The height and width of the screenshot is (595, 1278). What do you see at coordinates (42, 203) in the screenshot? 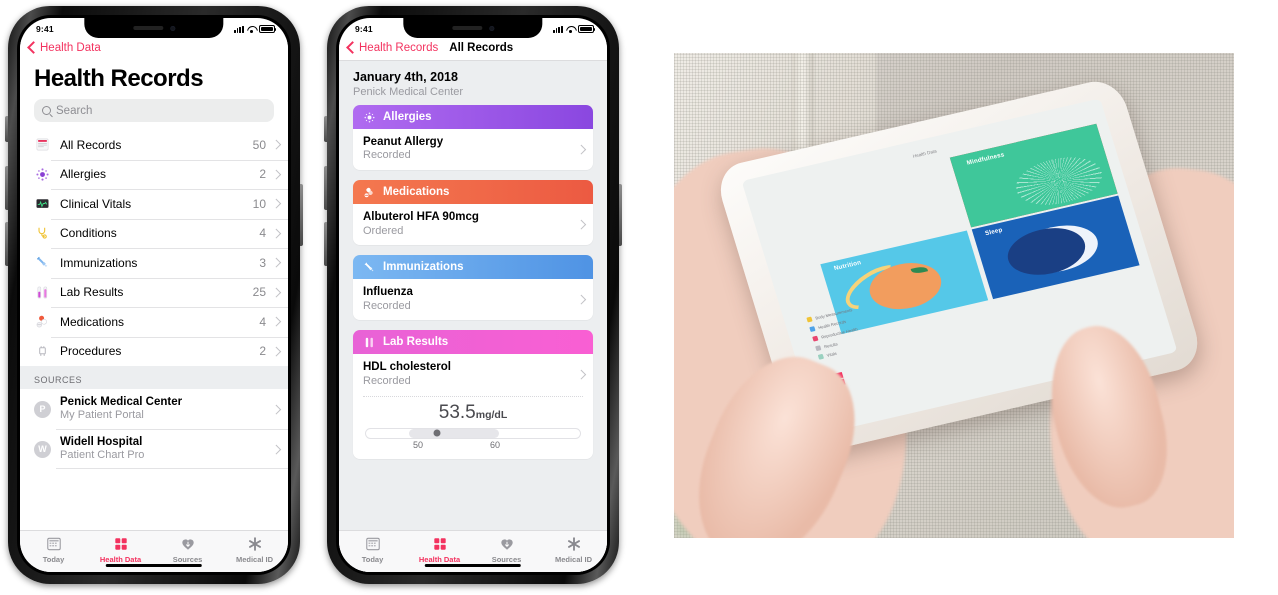
I see `clinical-vitals-icon` at bounding box center [42, 203].